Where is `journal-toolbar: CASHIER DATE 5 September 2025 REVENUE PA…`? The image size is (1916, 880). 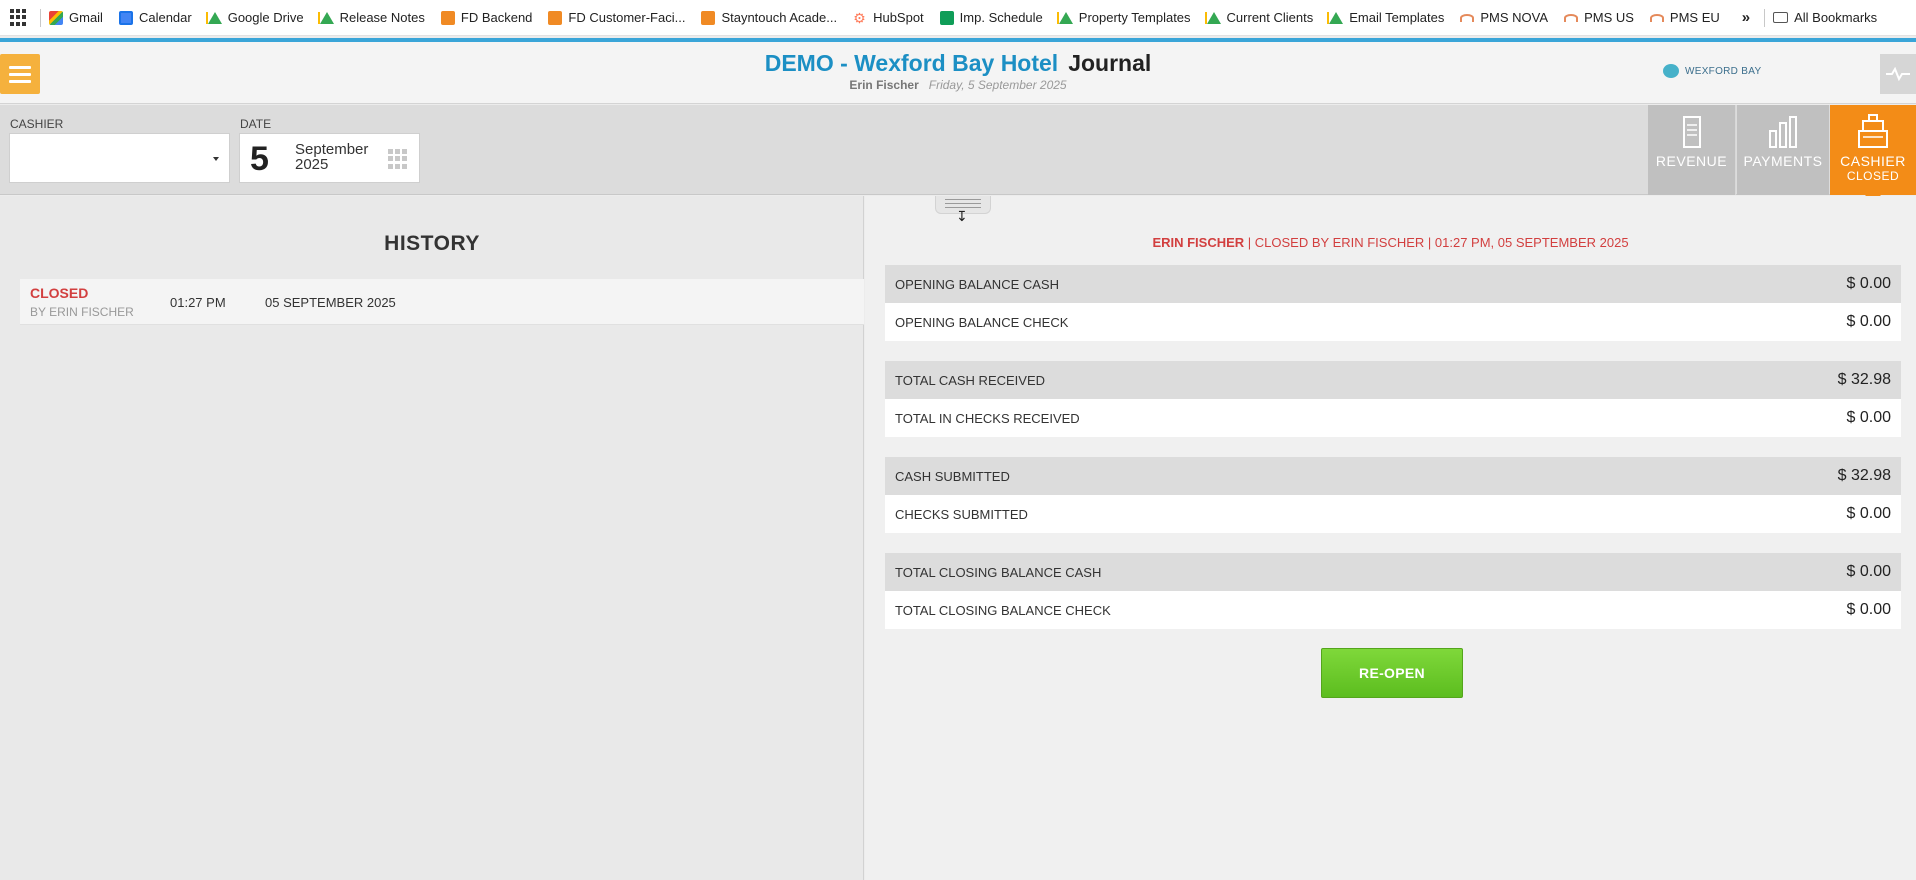 journal-toolbar: CASHIER DATE 5 September 2025 REVENUE PA… is located at coordinates (958, 154).